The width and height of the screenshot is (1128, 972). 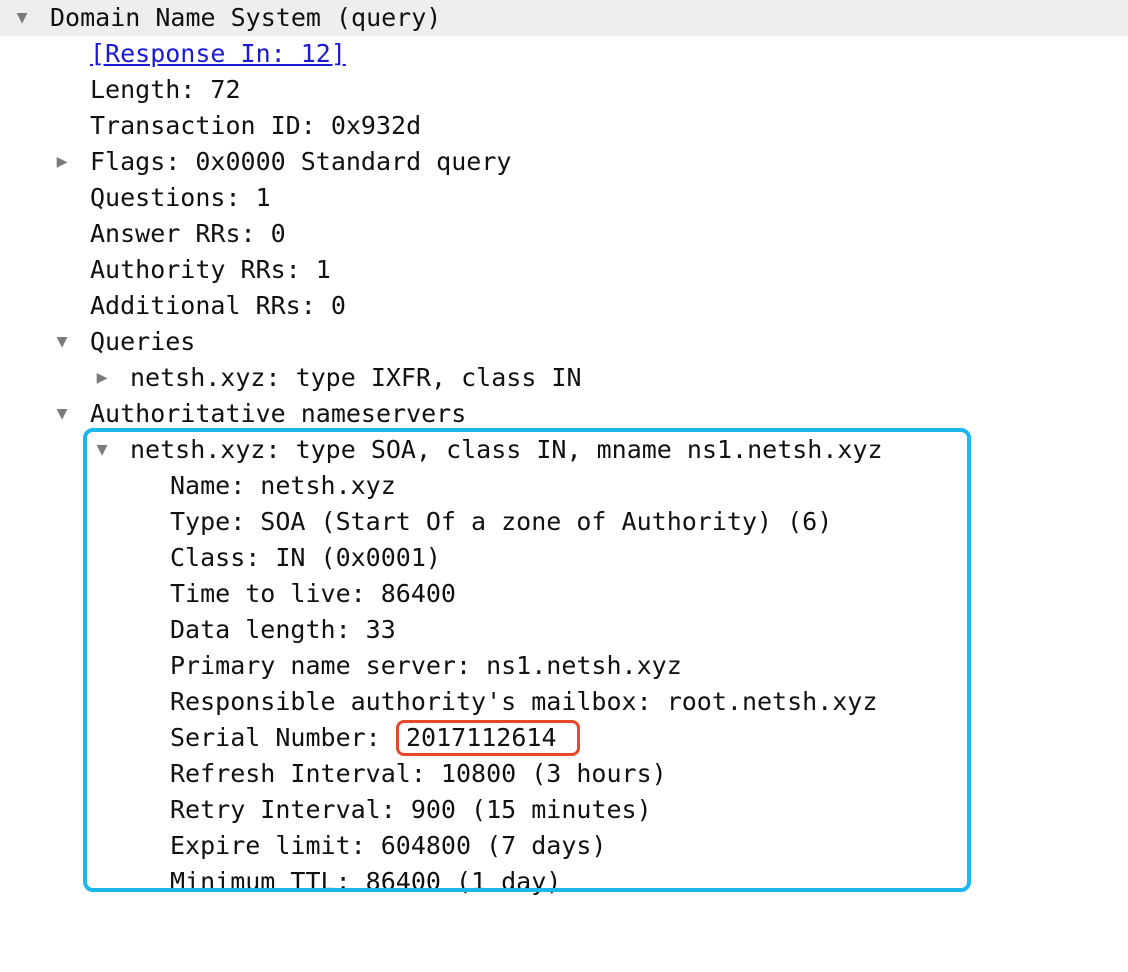 I want to click on tree-item-name: Name: netsh.xyz, so click(x=198, y=486).